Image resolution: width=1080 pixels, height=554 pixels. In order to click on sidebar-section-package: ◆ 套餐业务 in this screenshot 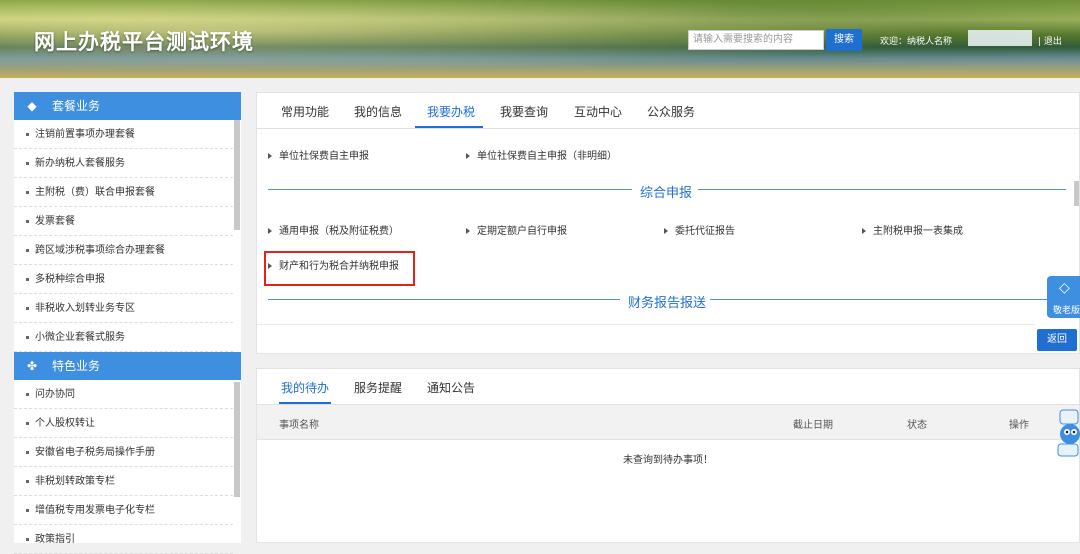, I will do `click(127, 106)`.